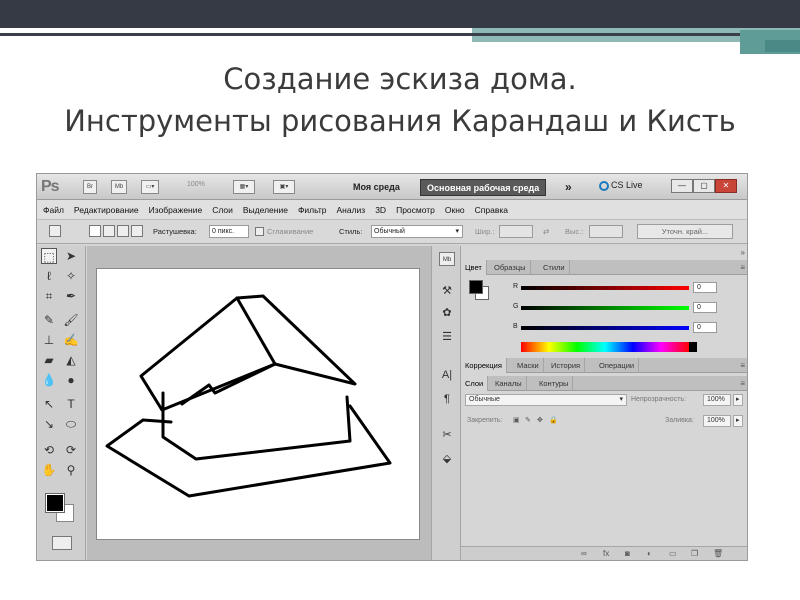 Image resolution: width=800 pixels, height=600 pixels. I want to click on add-selection-icon, so click(109, 231).